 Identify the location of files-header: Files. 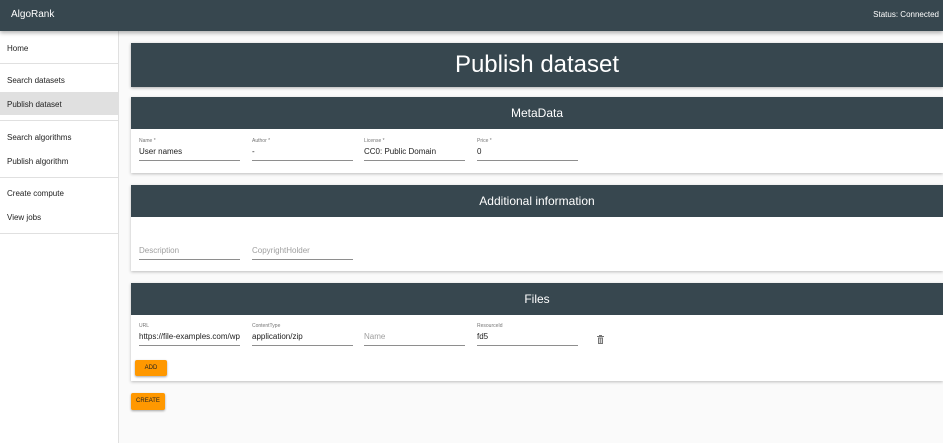
(537, 299).